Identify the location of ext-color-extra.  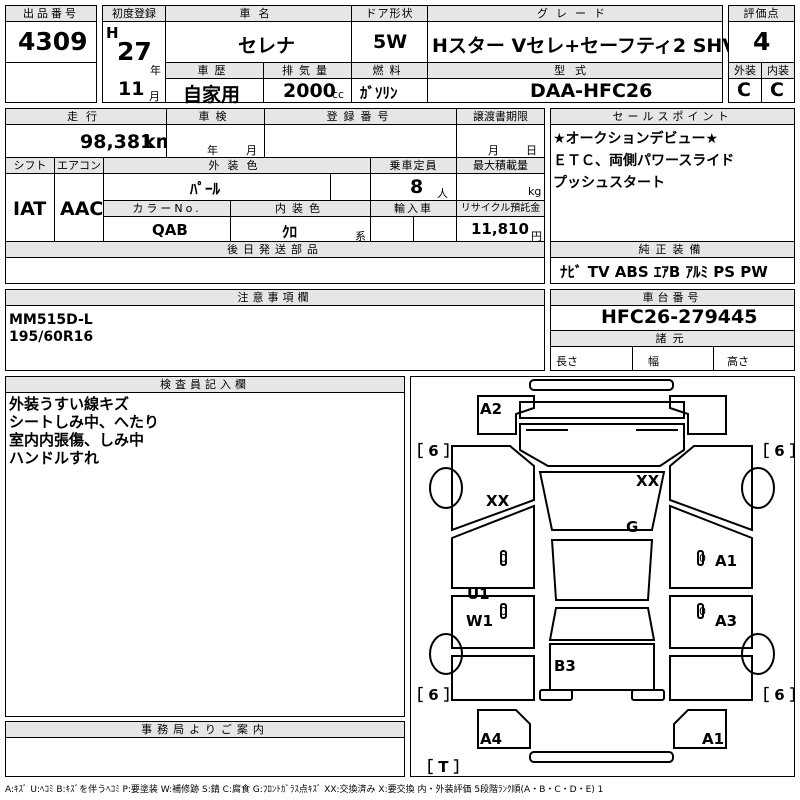
(350, 187).